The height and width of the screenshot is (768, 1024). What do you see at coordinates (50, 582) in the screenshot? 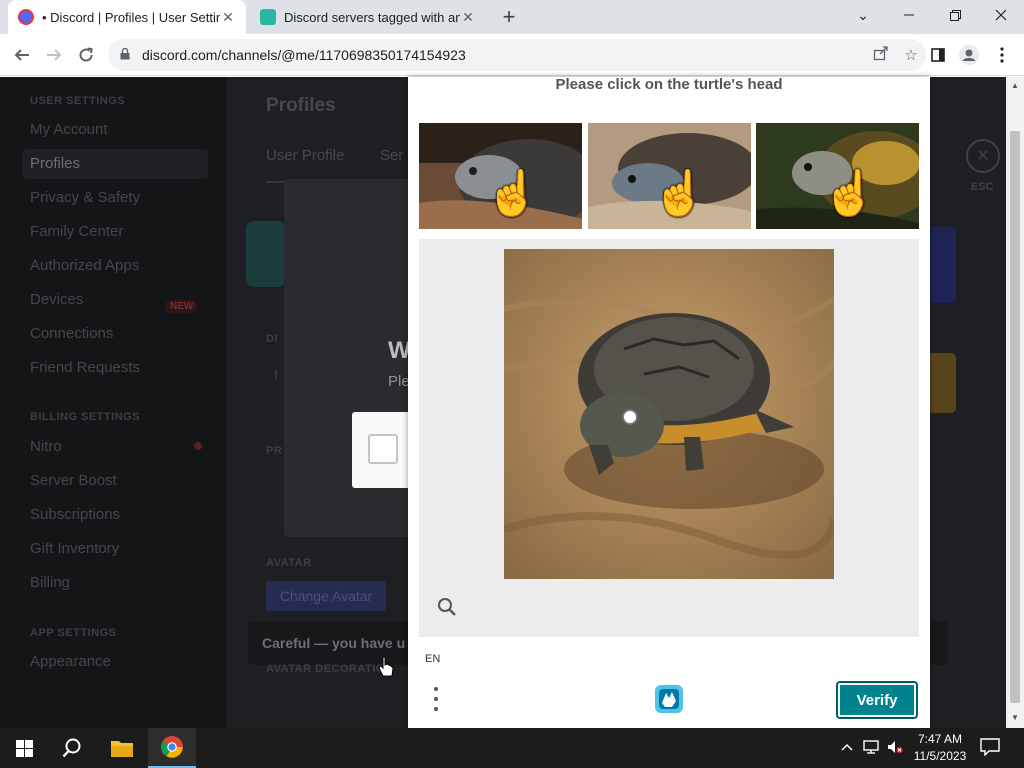
I see `sidebar-item-billing: Billing` at bounding box center [50, 582].